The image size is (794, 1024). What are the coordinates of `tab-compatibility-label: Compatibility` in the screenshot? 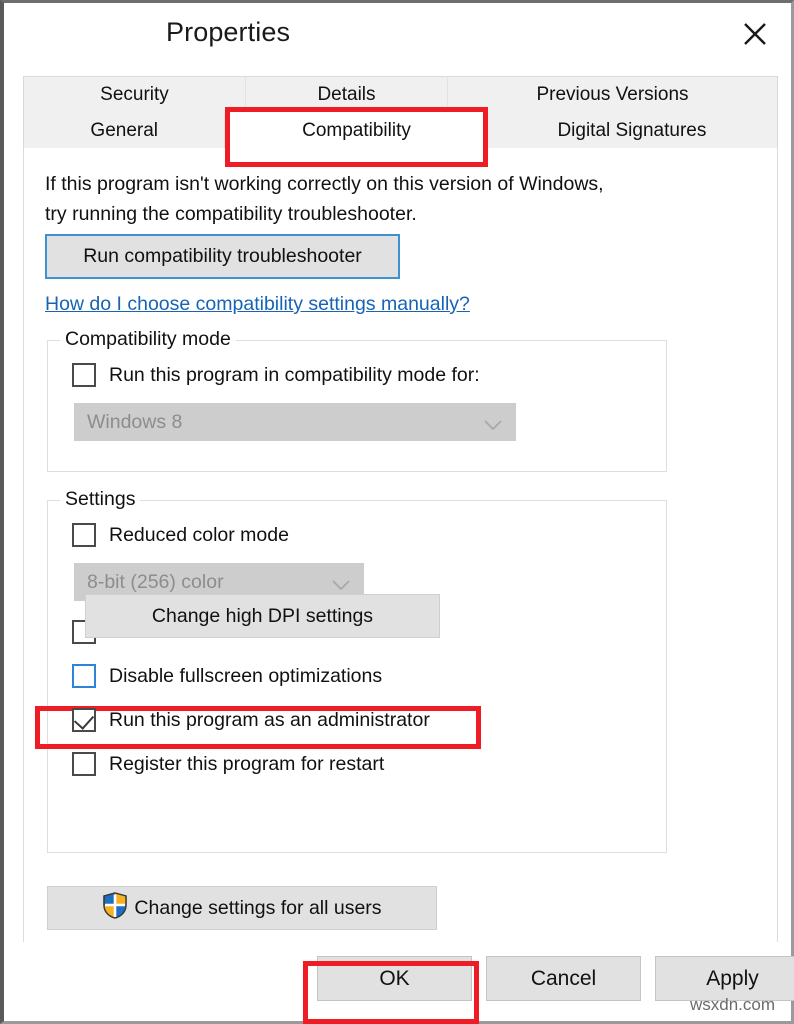 It's located at (356, 130).